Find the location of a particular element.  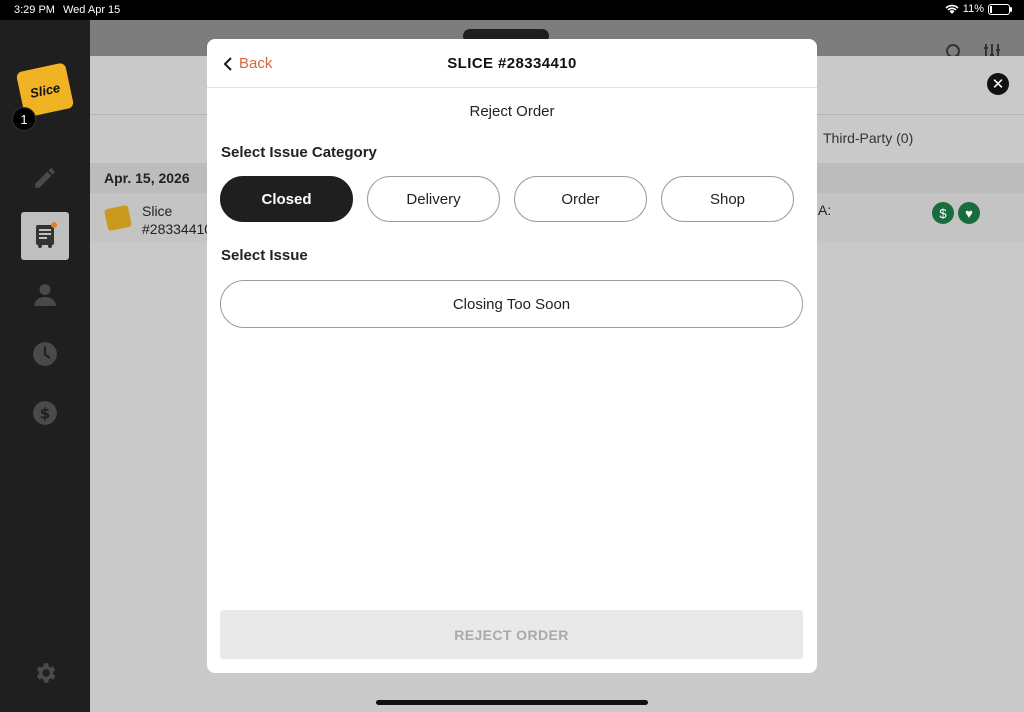

clock-icon is located at coordinates (45, 354).